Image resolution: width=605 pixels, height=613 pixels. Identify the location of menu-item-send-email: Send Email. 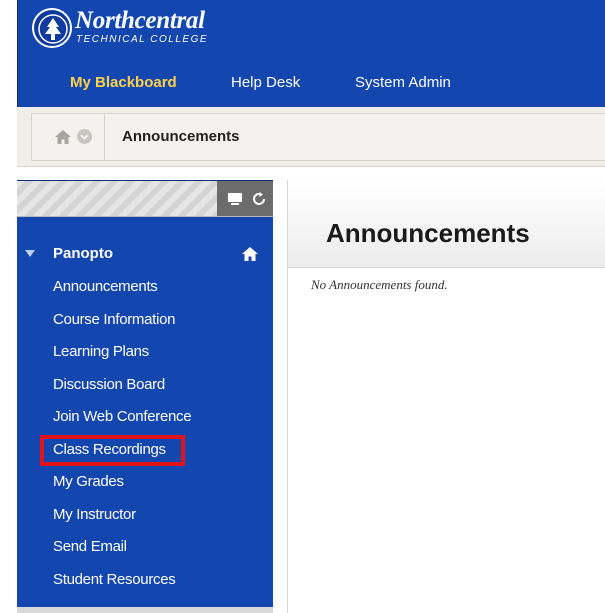
(145, 547).